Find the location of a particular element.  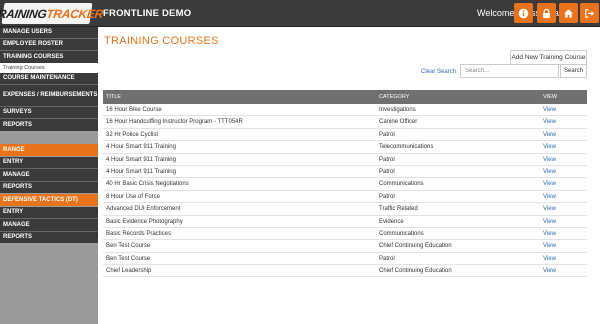

lock-icon is located at coordinates (546, 13).